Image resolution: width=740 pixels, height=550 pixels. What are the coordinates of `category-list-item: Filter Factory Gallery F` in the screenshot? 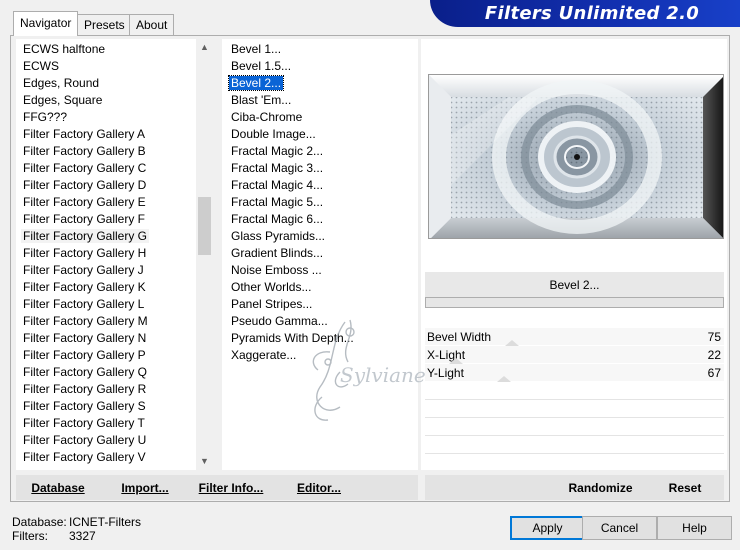 It's located at (84, 219).